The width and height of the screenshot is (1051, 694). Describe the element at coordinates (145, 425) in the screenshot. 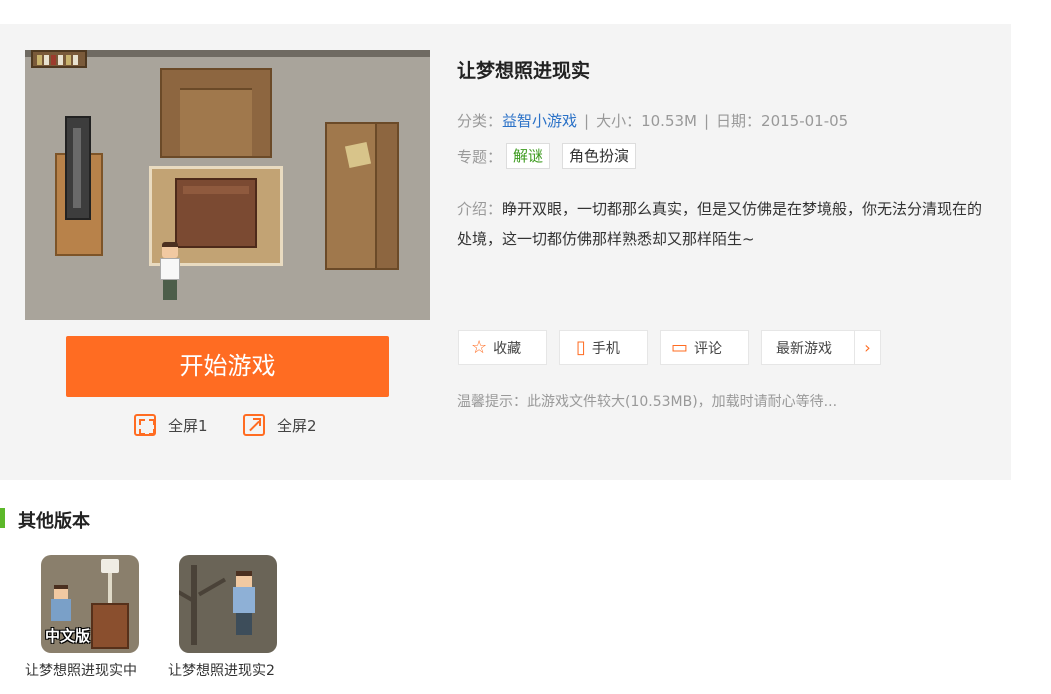

I see `fullscreen-icon` at that location.